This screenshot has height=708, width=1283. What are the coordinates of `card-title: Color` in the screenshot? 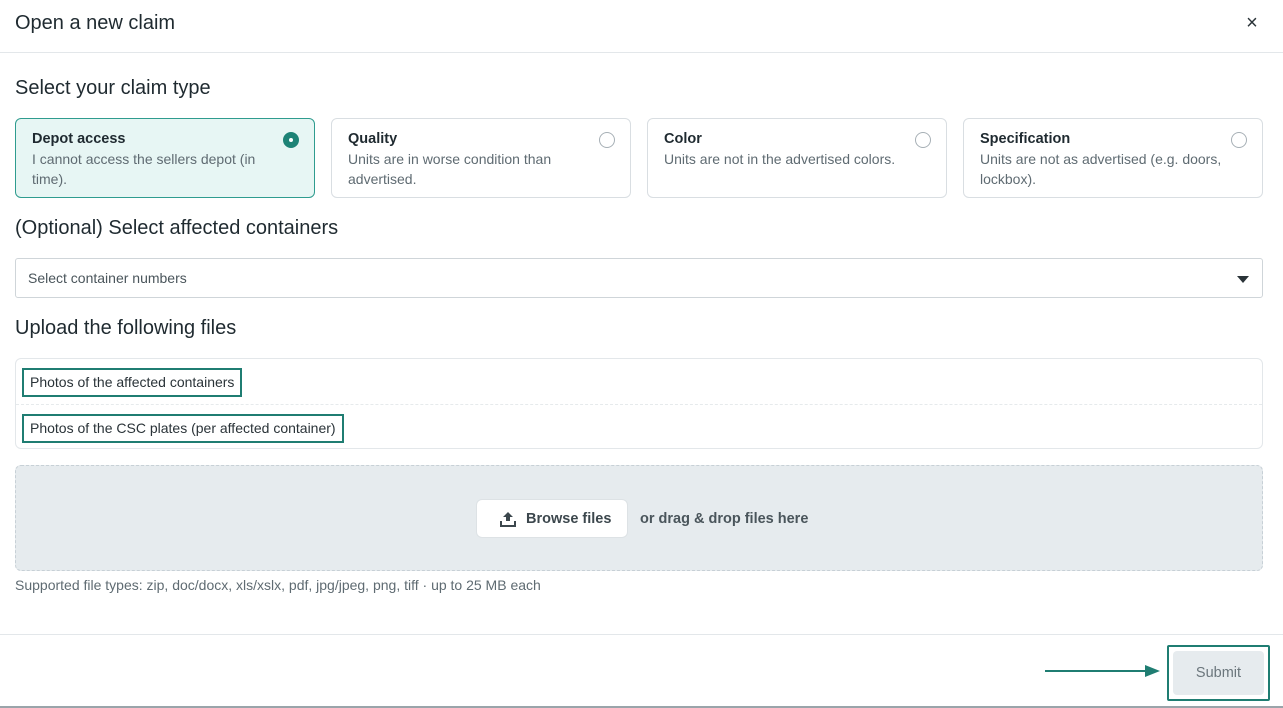 It's located at (683, 139).